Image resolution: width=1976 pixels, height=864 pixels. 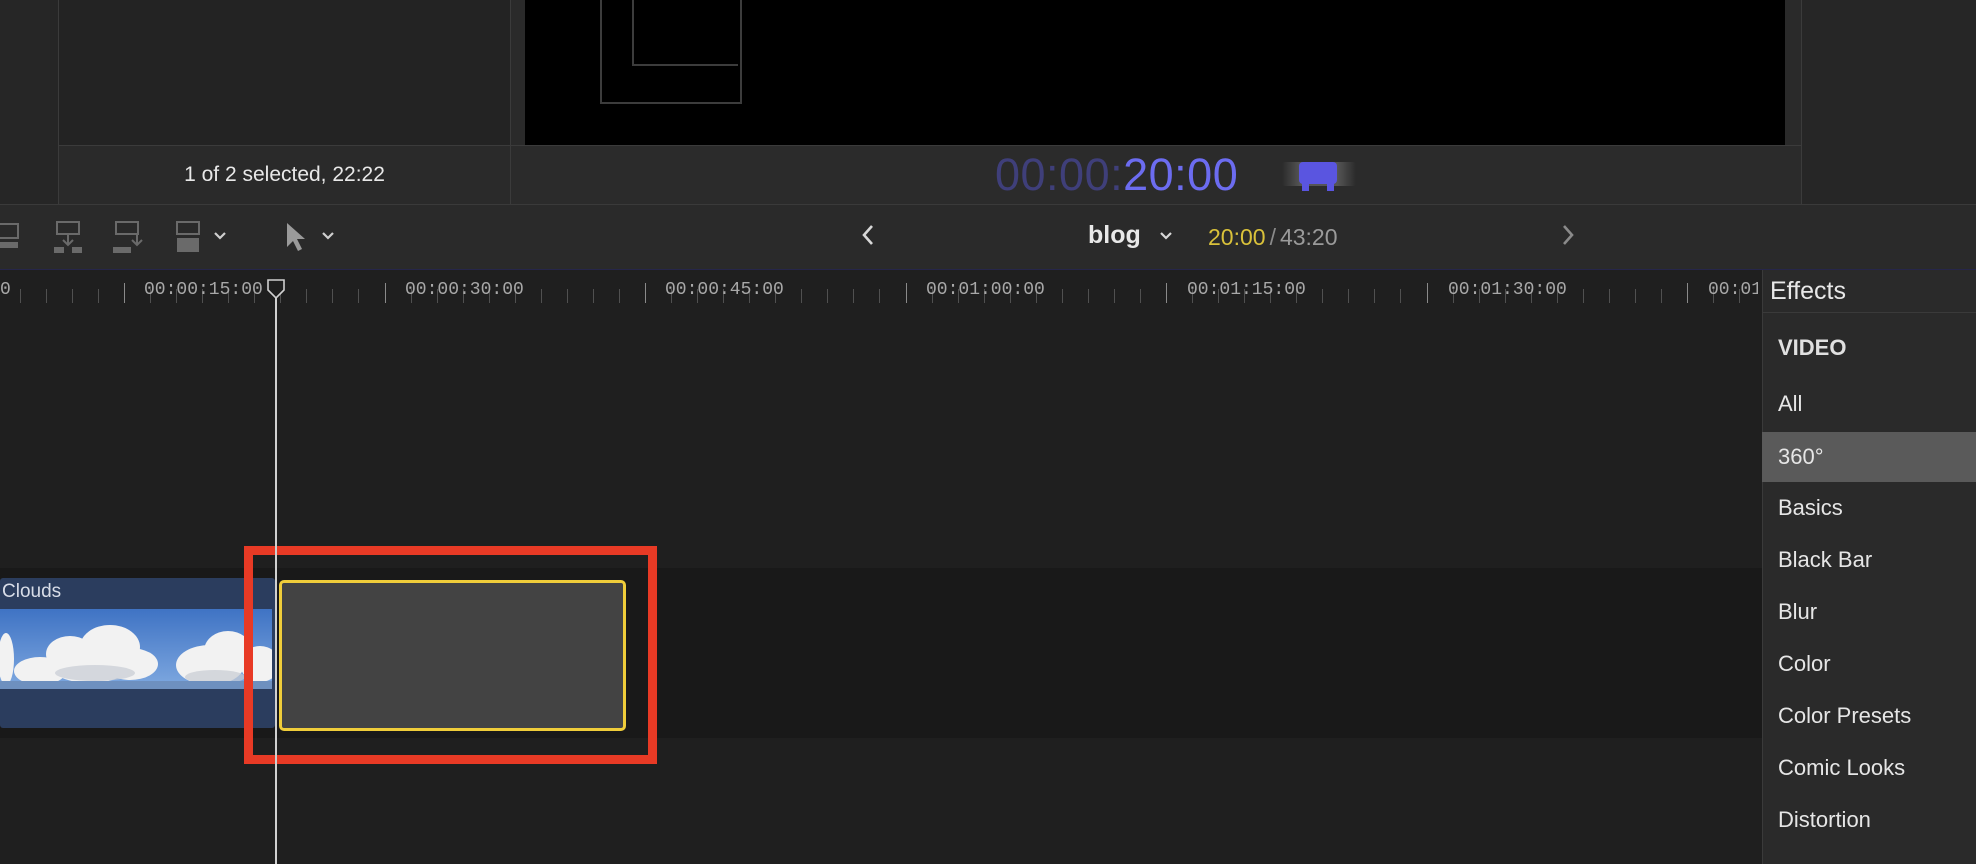 I want to click on clip-thumbnail-strip, so click(x=136, y=649).